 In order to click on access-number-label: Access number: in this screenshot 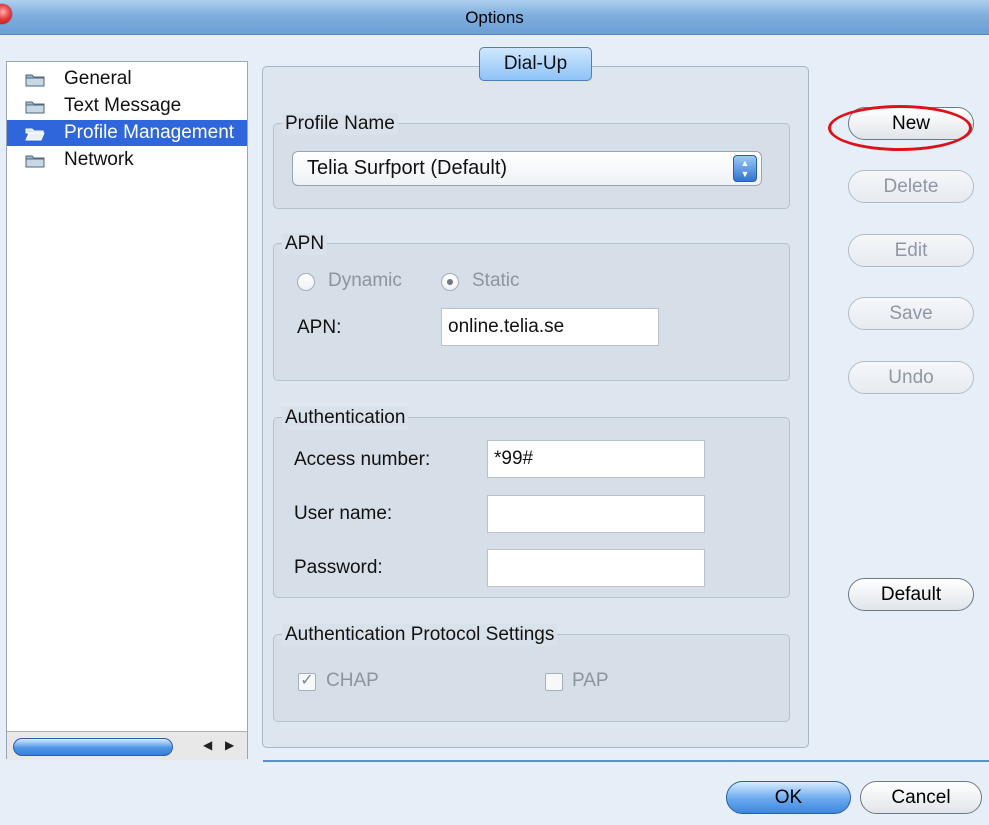, I will do `click(362, 459)`.